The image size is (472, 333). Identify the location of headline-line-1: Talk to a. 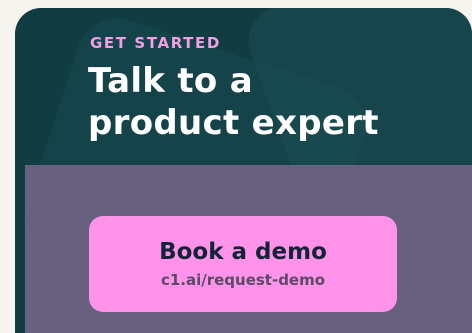
(170, 81).